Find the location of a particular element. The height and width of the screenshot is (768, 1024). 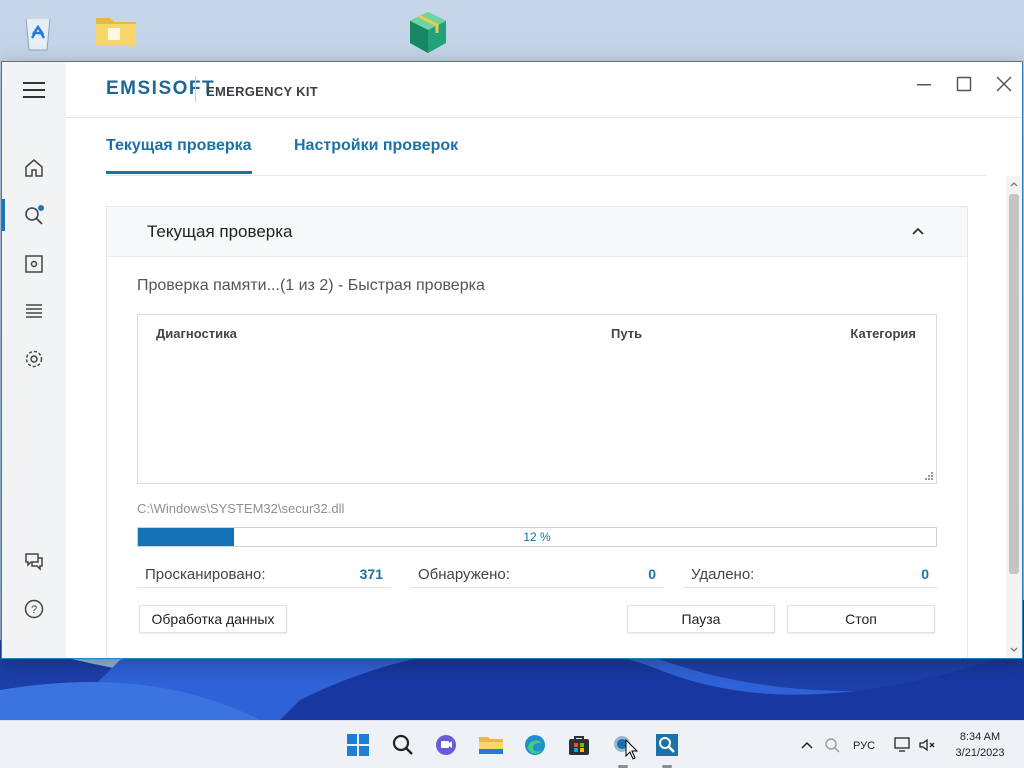

file-explorer-icon is located at coordinates (491, 745).